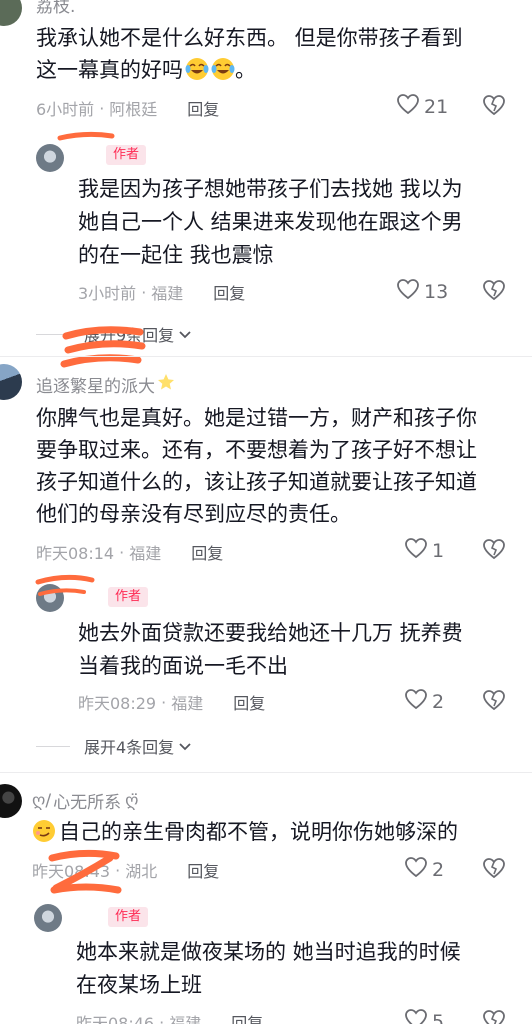 This screenshot has height=1024, width=532. I want to click on comment-username-text: 追逐繁星的派大, so click(95, 387).